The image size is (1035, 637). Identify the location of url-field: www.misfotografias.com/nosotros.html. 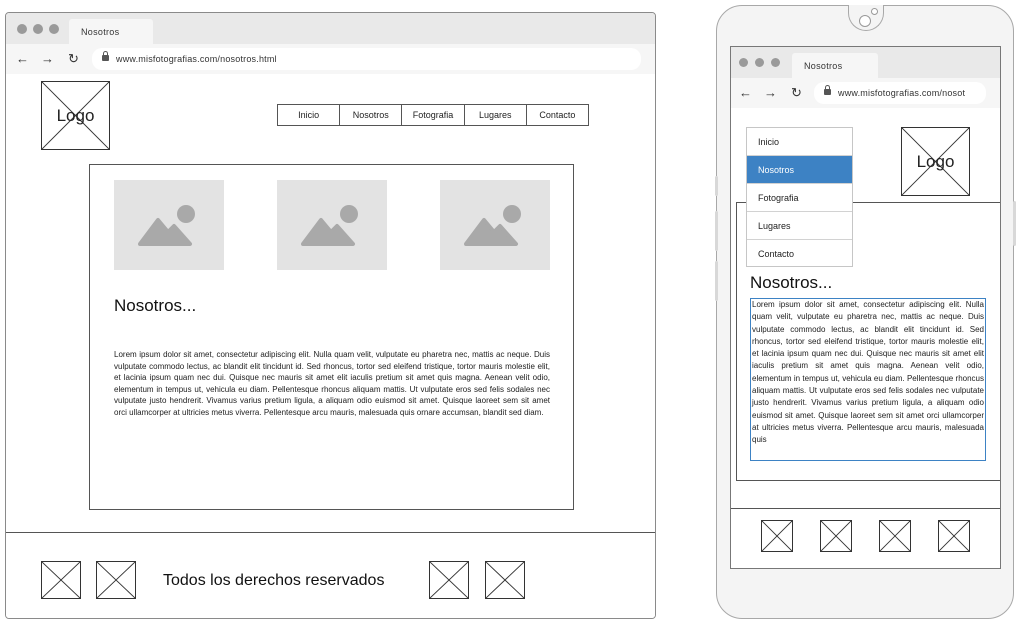
(366, 59).